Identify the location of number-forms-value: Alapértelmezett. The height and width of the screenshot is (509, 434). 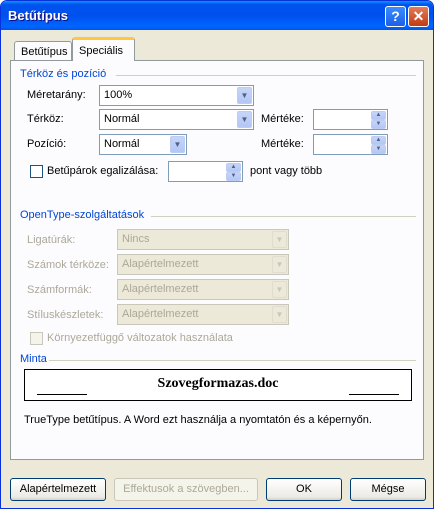
(160, 289).